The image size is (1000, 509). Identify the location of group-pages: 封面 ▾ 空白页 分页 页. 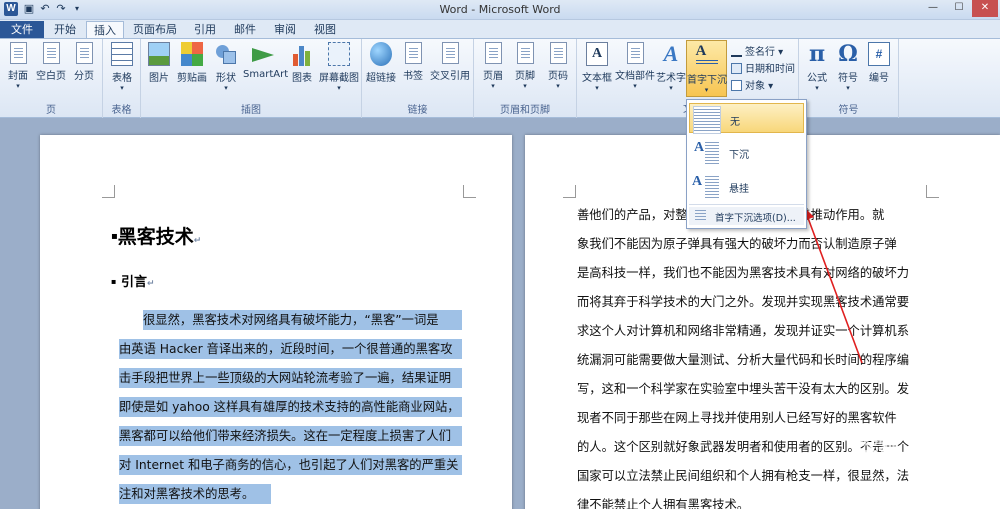
(51, 78).